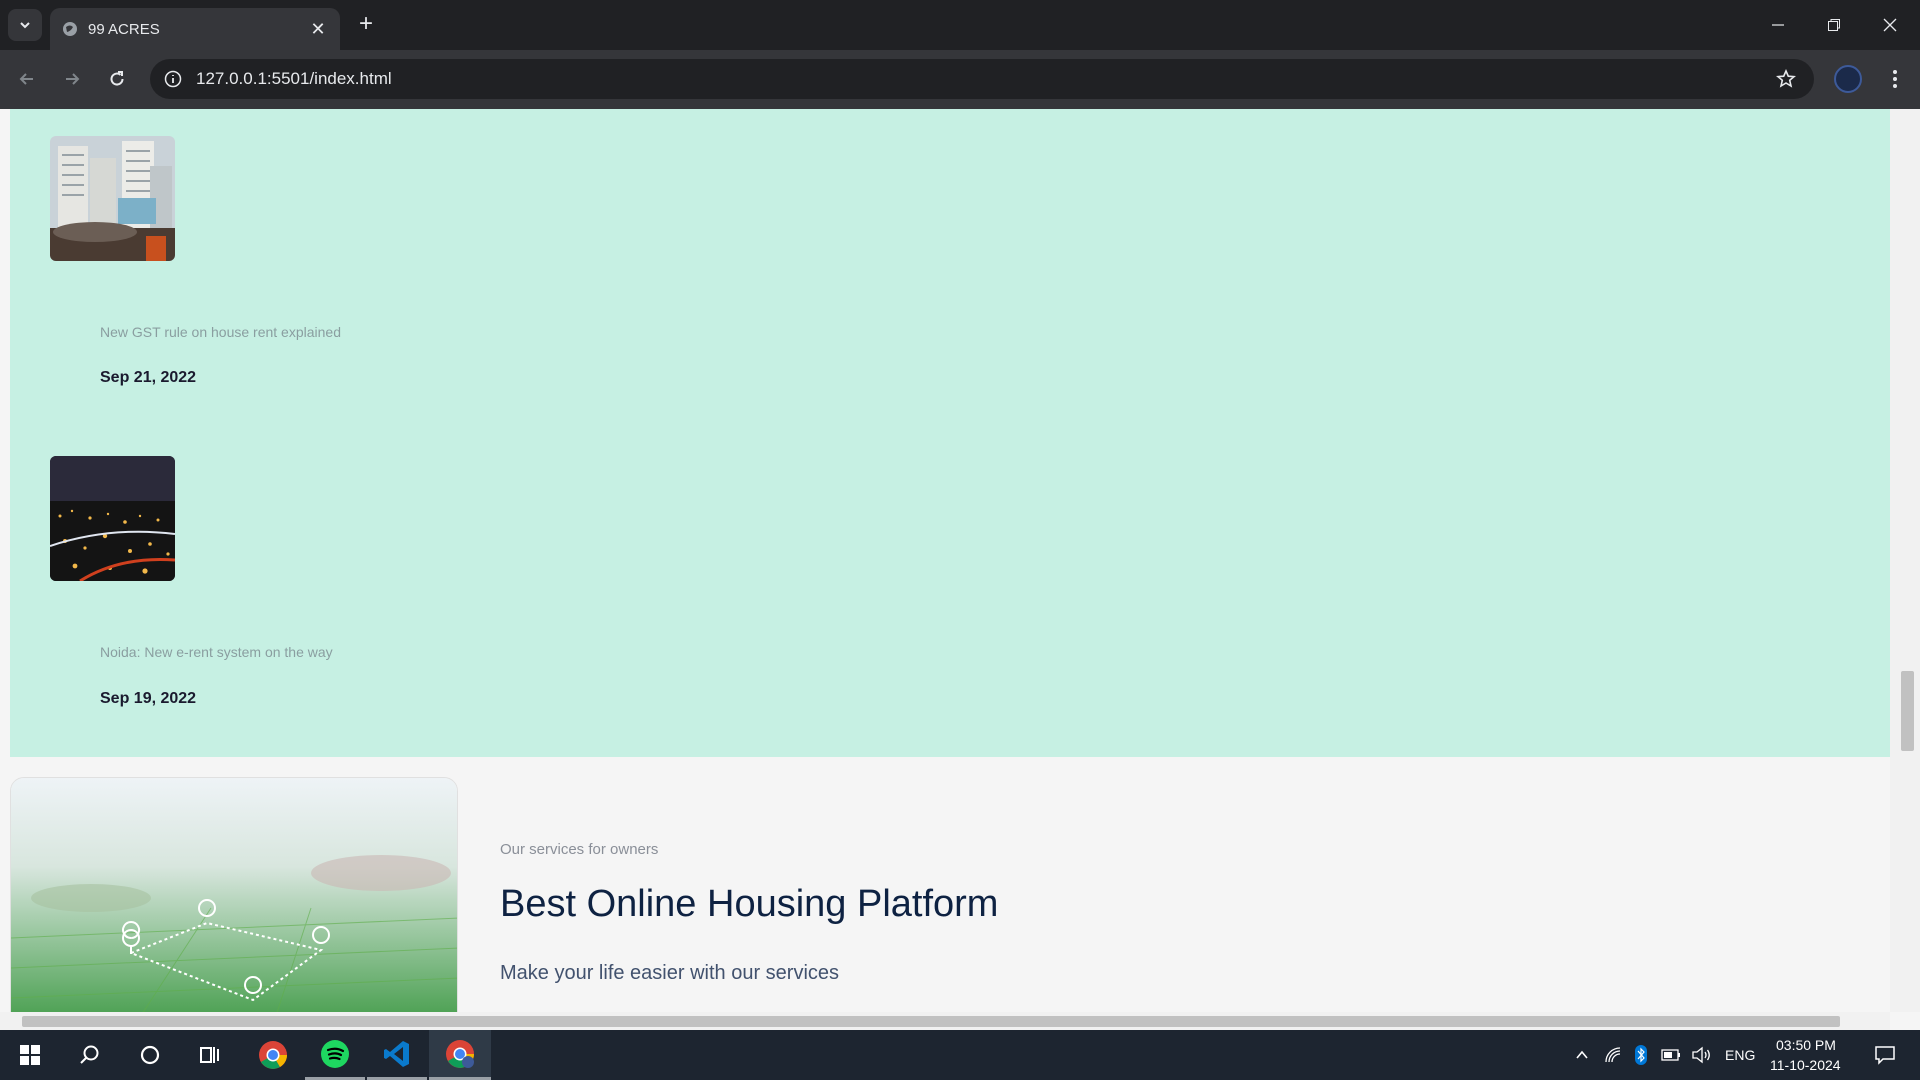 Image resolution: width=1920 pixels, height=1080 pixels. What do you see at coordinates (220, 332) in the screenshot?
I see `news-title: New GST rule on house rent explained` at bounding box center [220, 332].